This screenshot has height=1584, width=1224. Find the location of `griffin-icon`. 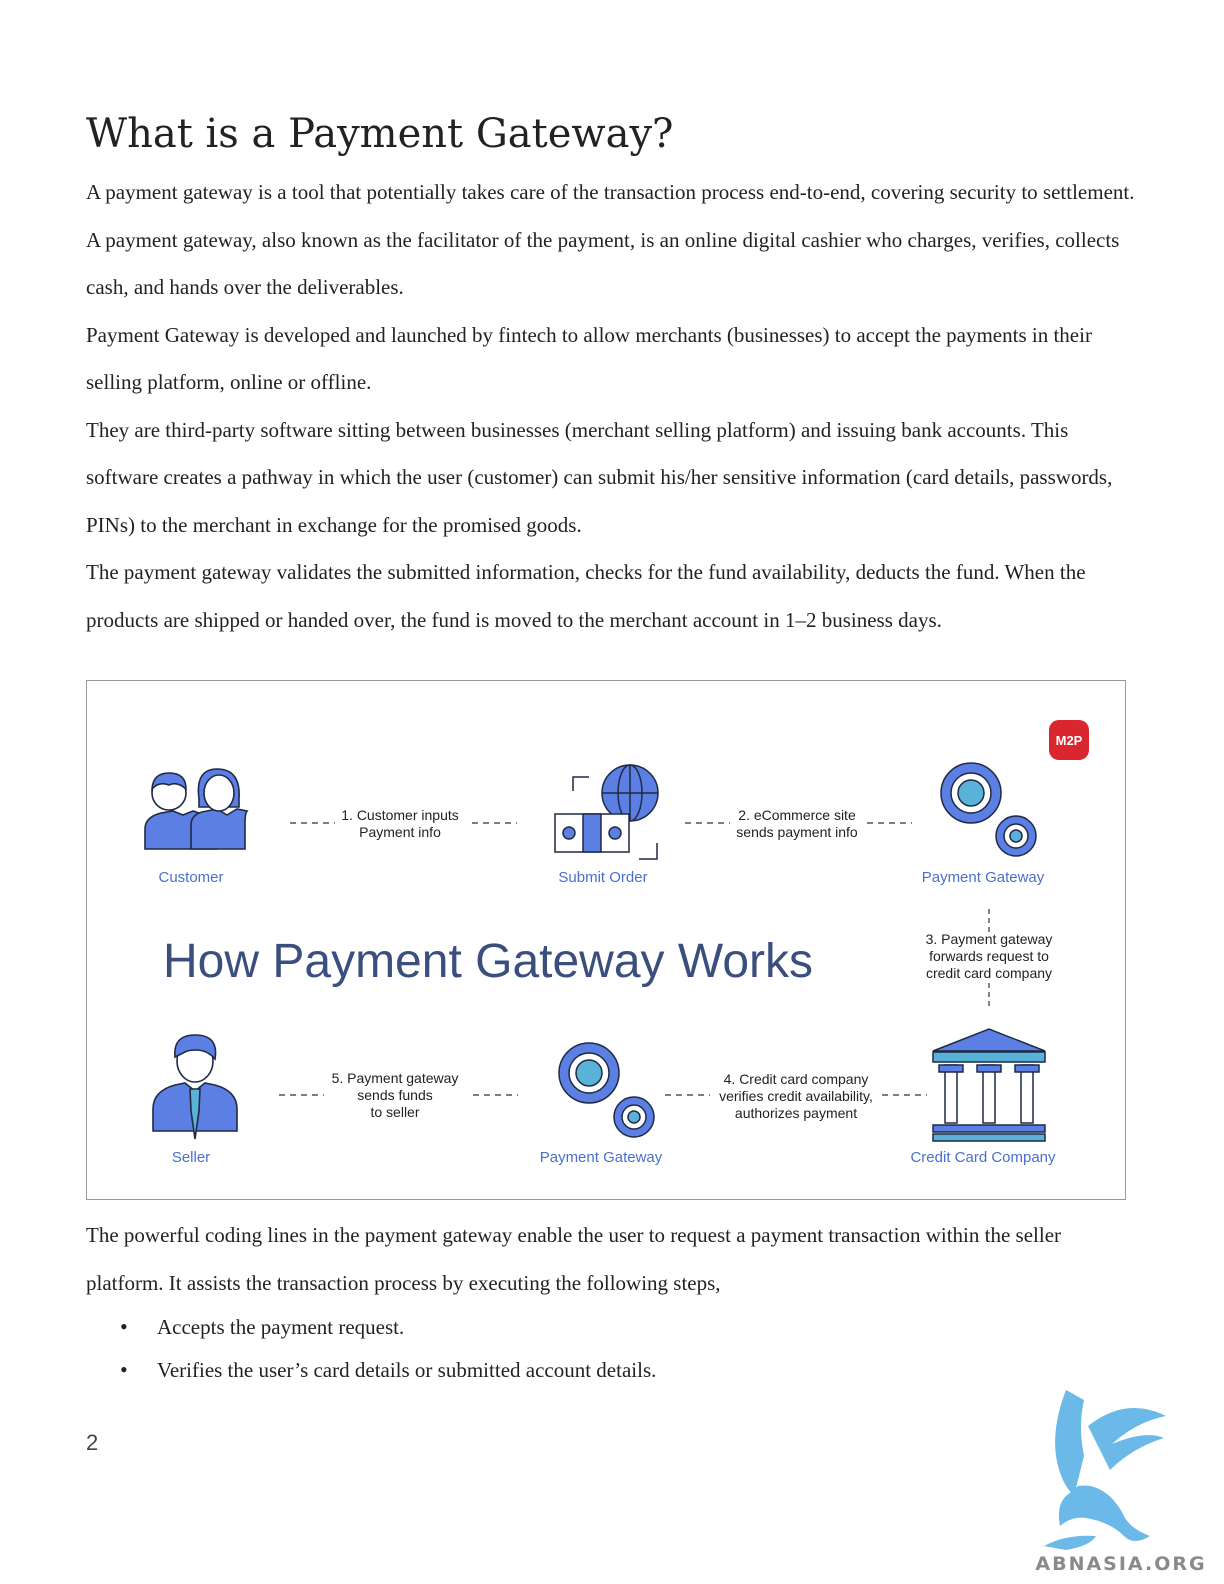

griffin-icon is located at coordinates (1105, 1470).